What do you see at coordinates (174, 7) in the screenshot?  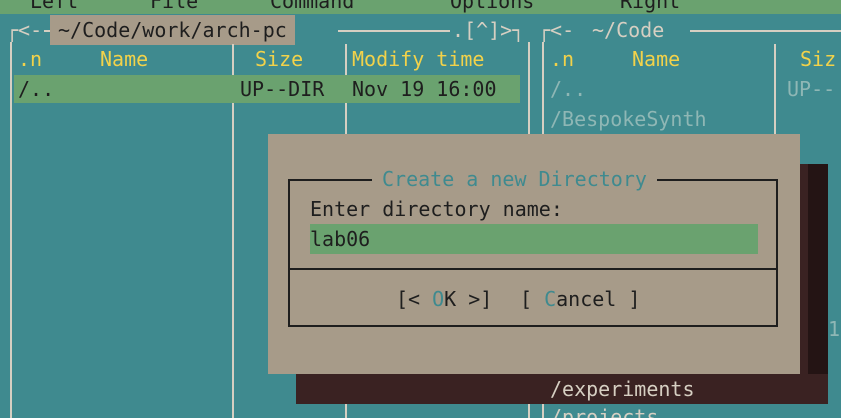 I see `menu-file: File` at bounding box center [174, 7].